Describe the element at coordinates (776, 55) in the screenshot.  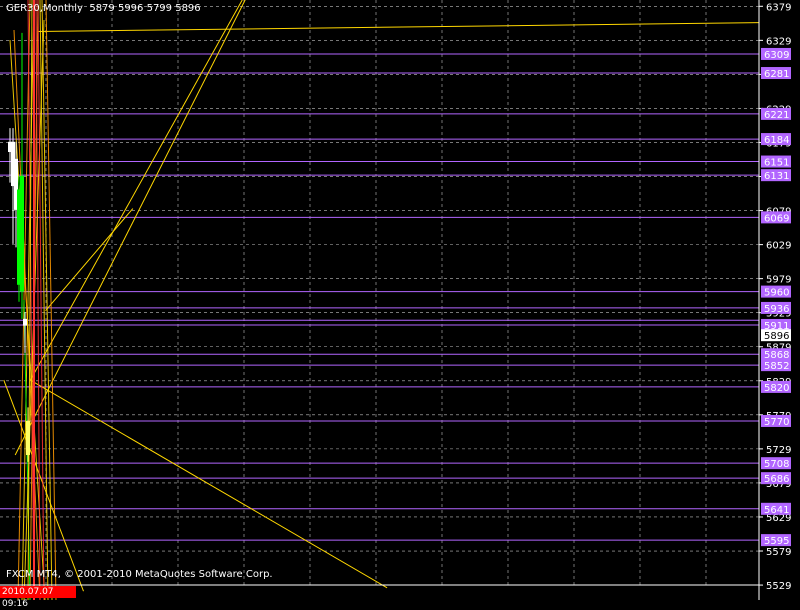
I see `level-label: 6309` at that location.